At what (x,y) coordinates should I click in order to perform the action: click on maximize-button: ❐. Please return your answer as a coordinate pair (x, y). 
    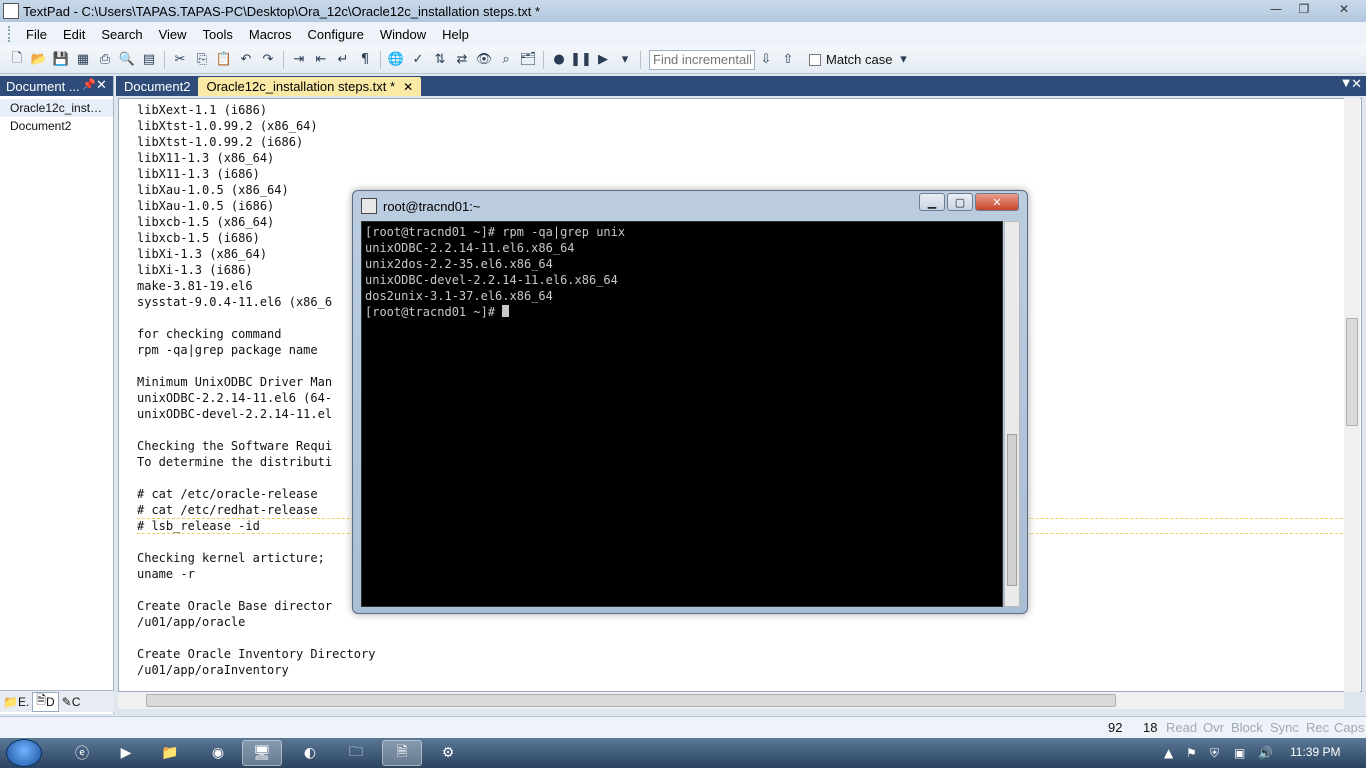
    Looking at the image, I should click on (1304, 9).